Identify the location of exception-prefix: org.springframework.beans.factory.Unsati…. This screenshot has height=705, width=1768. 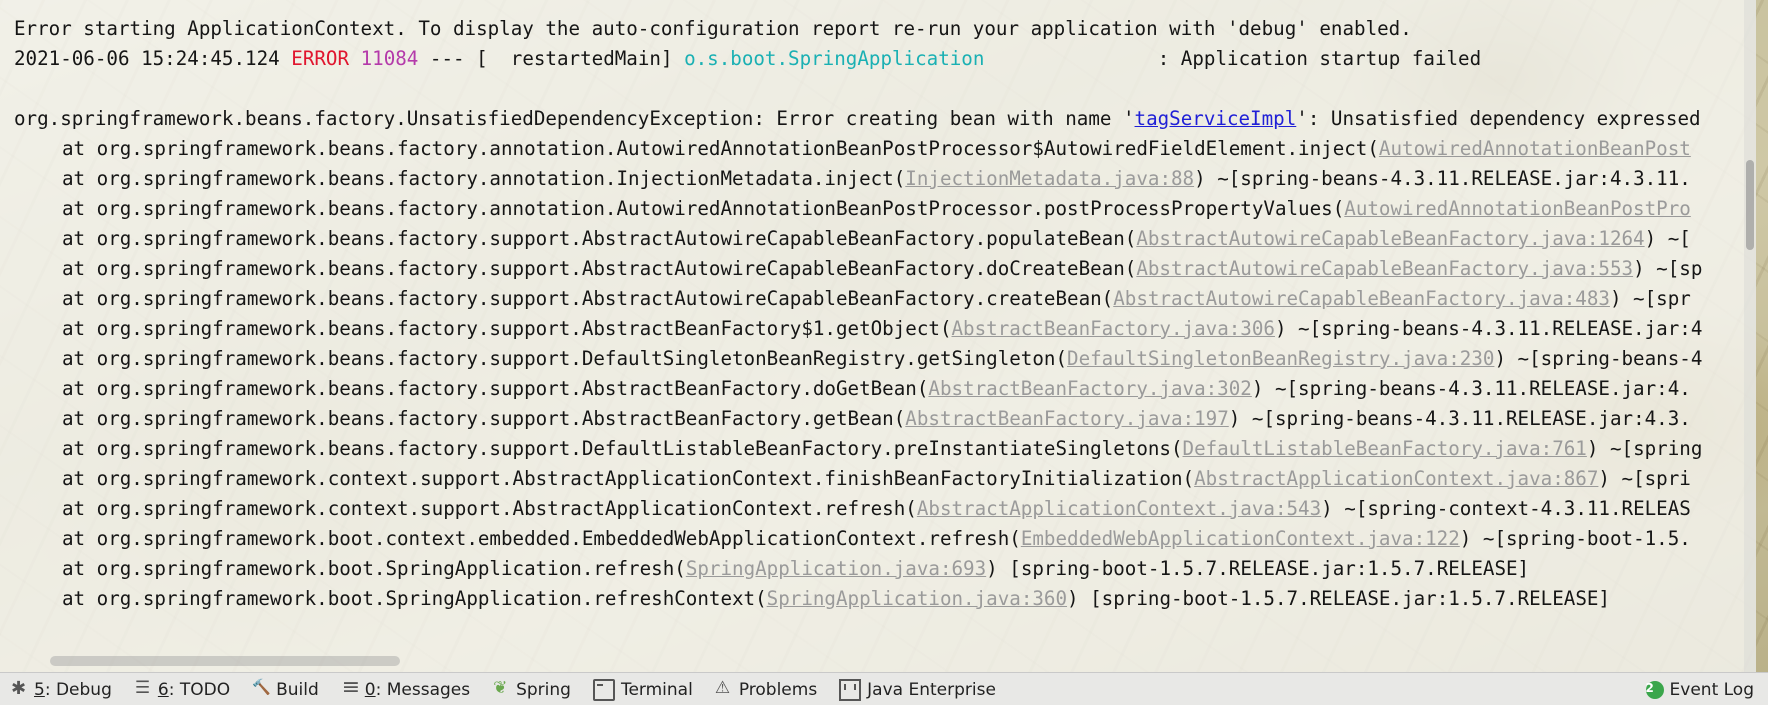
(574, 118).